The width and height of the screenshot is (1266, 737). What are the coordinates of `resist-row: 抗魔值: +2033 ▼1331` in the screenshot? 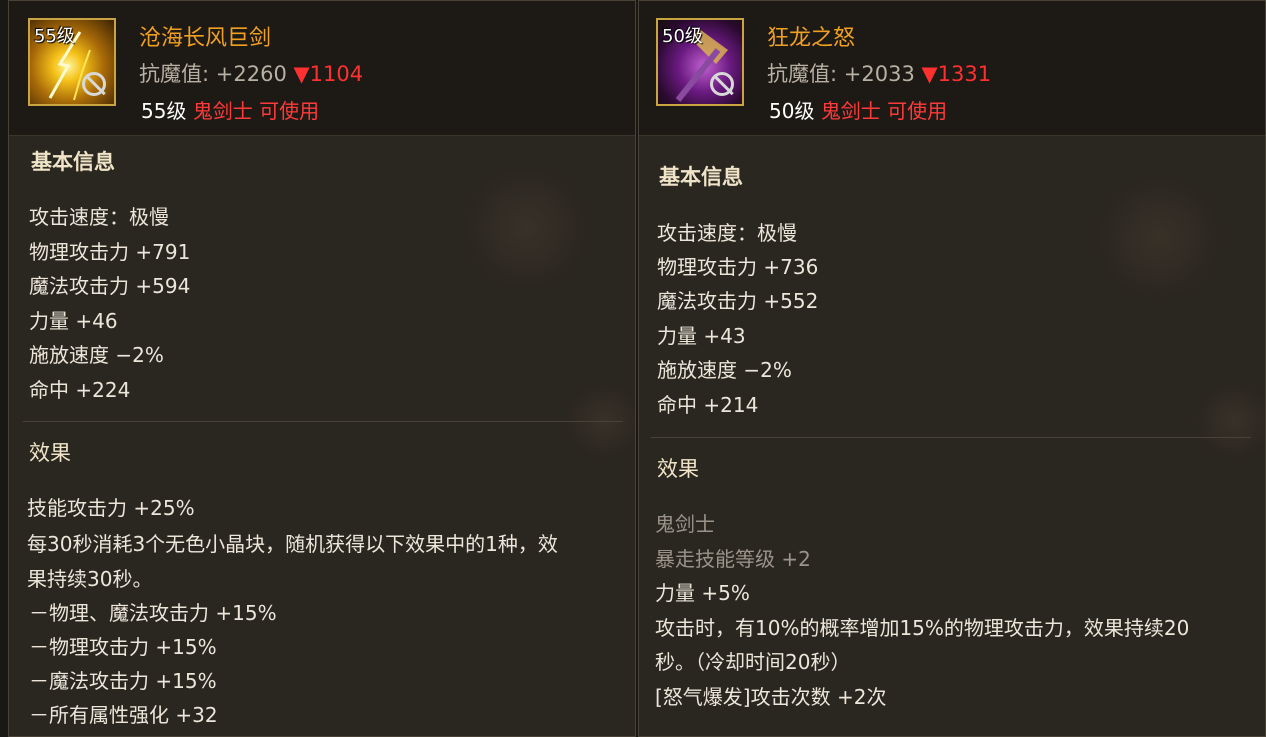 It's located at (879, 73).